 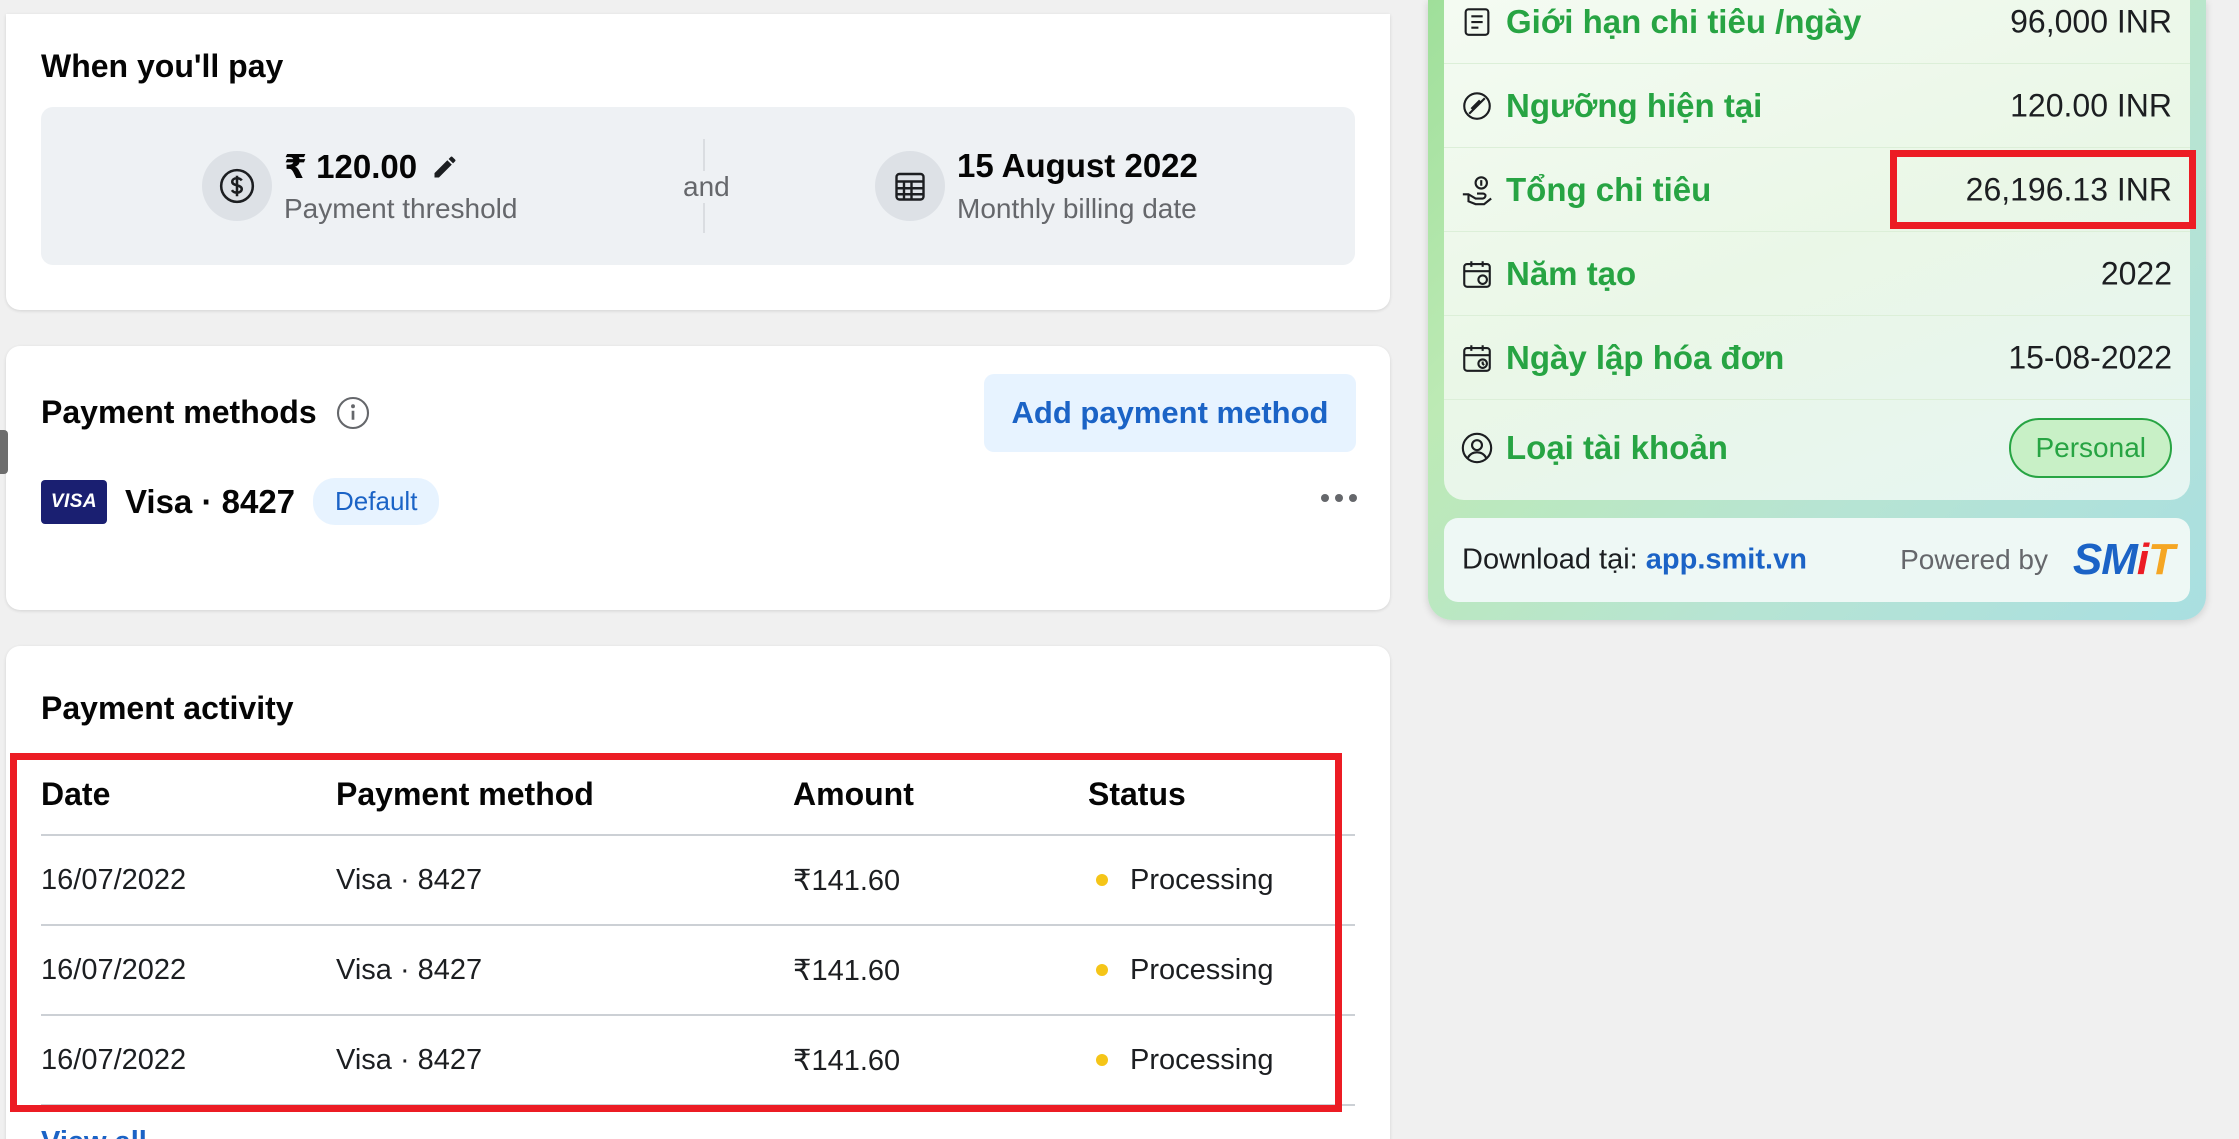 What do you see at coordinates (1645, 357) in the screenshot?
I see `ext-label: Ngày lập hóa đơn` at bounding box center [1645, 357].